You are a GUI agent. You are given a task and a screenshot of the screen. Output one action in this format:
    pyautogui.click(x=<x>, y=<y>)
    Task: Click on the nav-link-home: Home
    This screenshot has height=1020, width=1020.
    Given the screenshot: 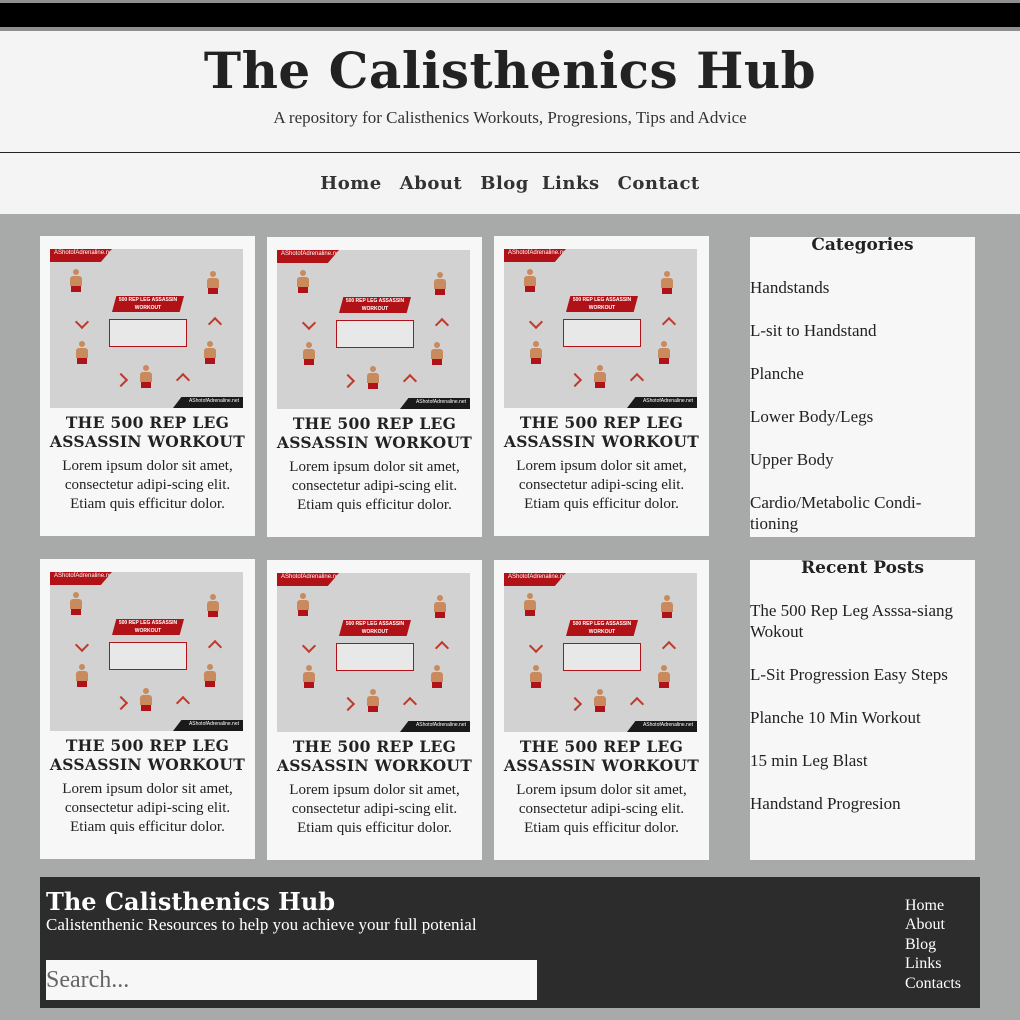 What is the action you would take?
    pyautogui.click(x=351, y=183)
    